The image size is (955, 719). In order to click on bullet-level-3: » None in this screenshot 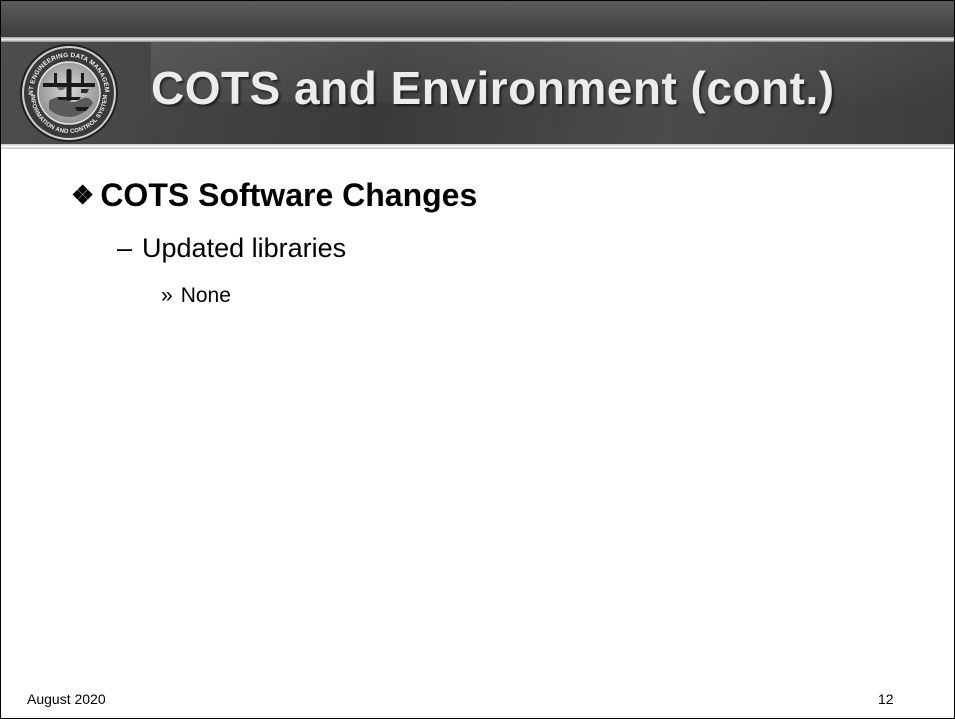, I will do `click(196, 296)`.